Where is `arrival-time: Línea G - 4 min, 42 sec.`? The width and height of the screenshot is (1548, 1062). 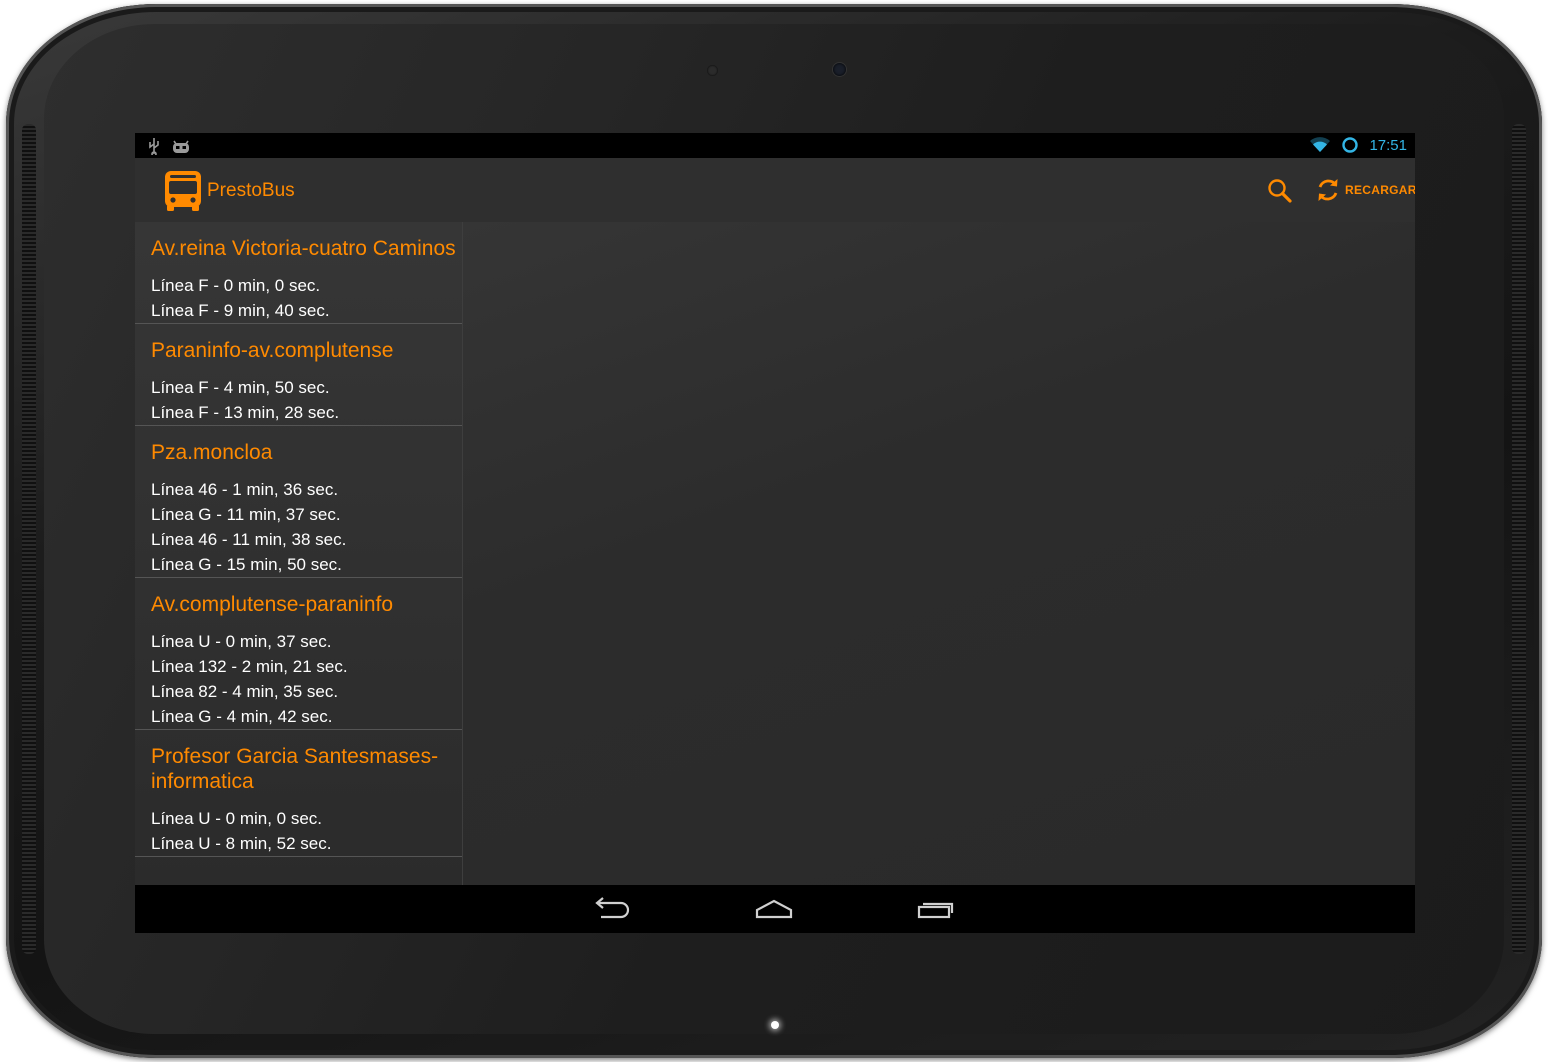
arrival-time: Línea G - 4 min, 42 sec. is located at coordinates (242, 716).